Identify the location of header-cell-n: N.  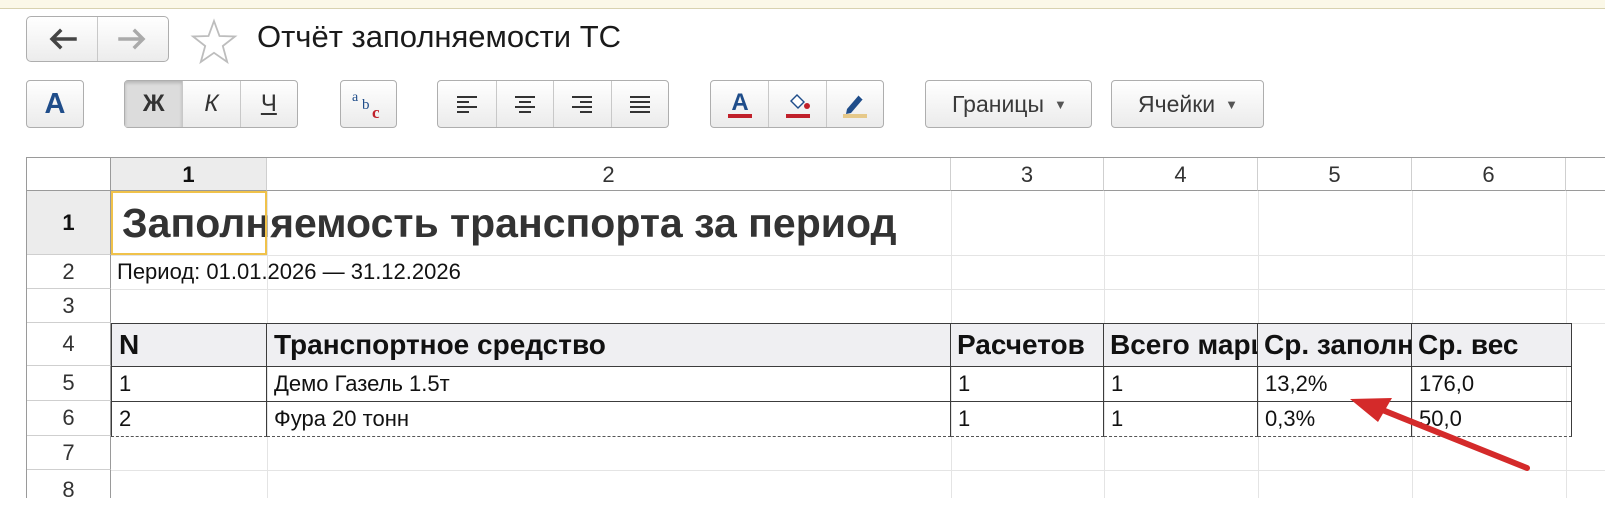
(189, 345).